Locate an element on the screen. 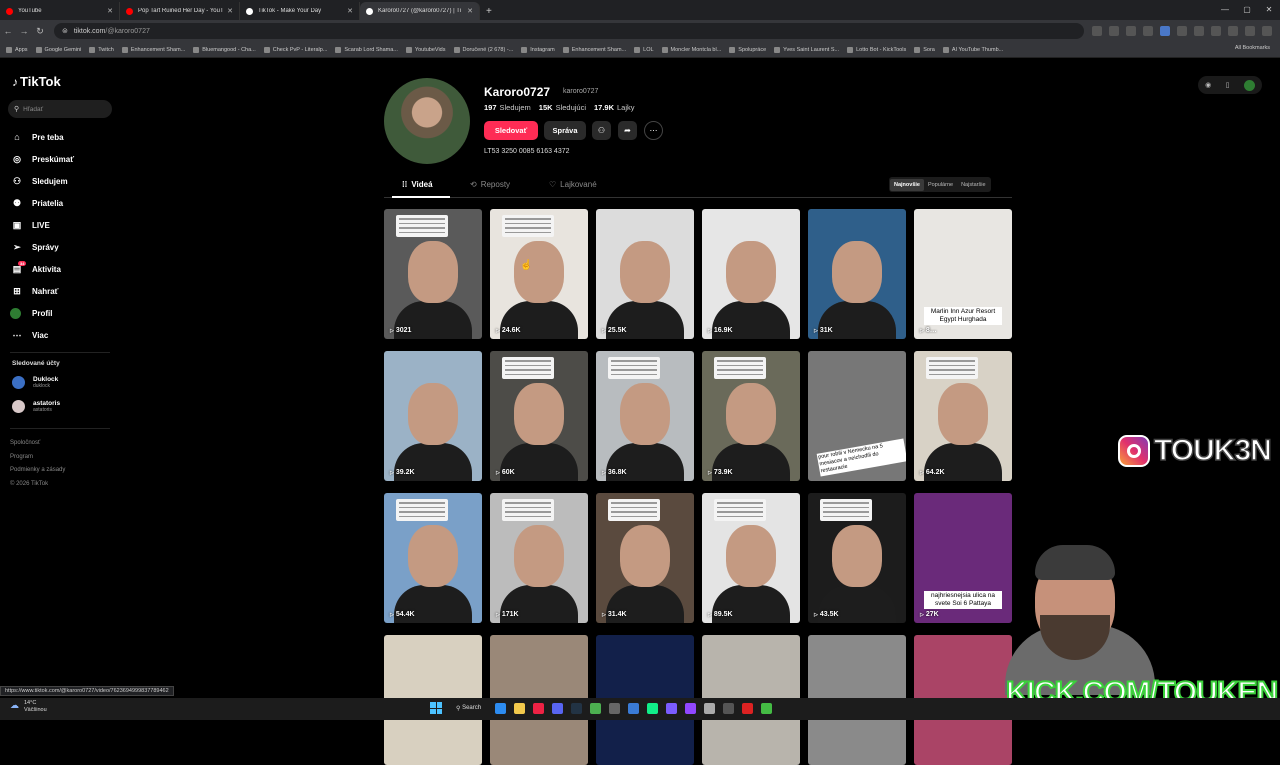 The width and height of the screenshot is (1280, 765). follow-button: Sledovať is located at coordinates (511, 130).